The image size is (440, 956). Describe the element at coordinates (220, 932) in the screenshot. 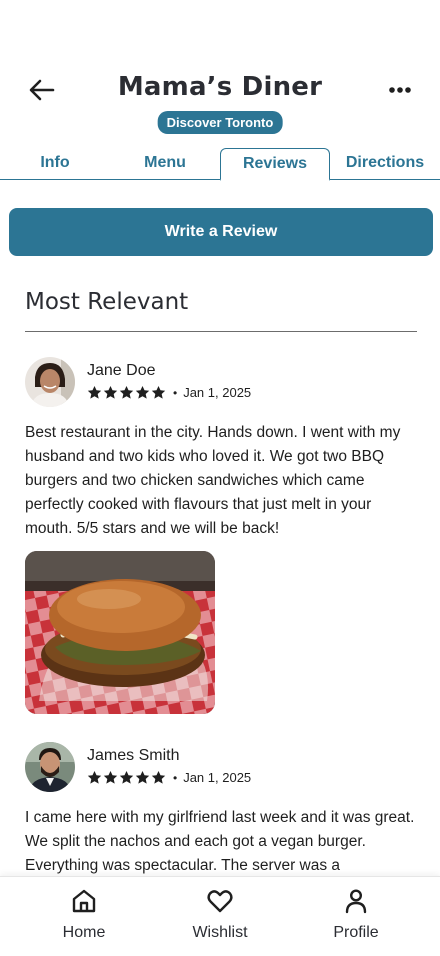

I see `nav-wishlist-label: Wishlist` at that location.